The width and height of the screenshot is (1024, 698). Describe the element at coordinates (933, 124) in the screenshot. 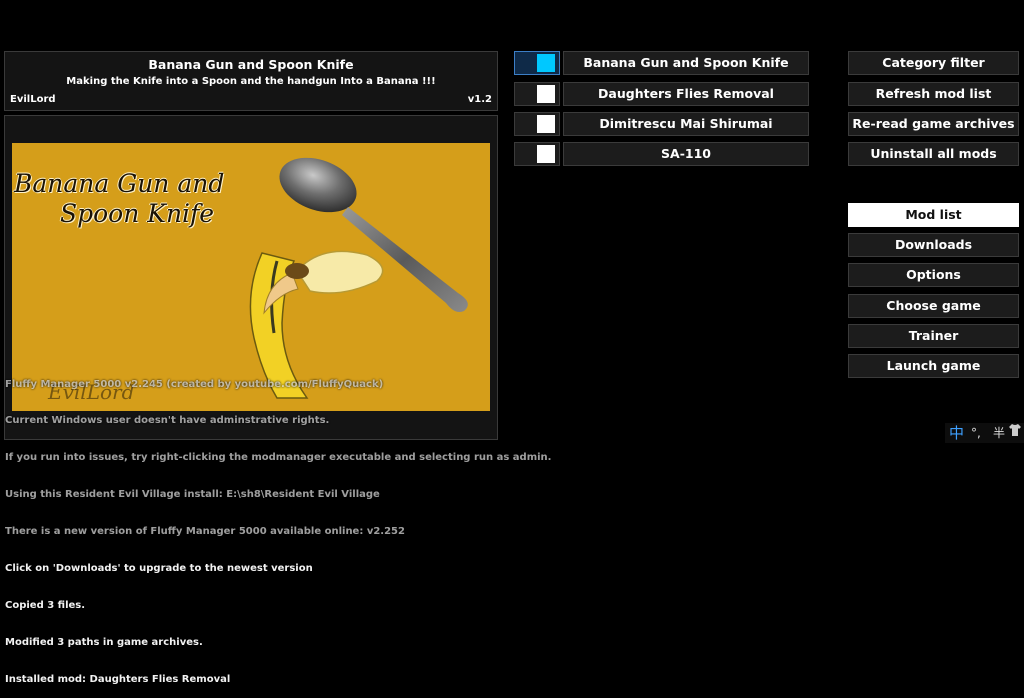

I see `reread-archives-button: Re-read game archives` at that location.